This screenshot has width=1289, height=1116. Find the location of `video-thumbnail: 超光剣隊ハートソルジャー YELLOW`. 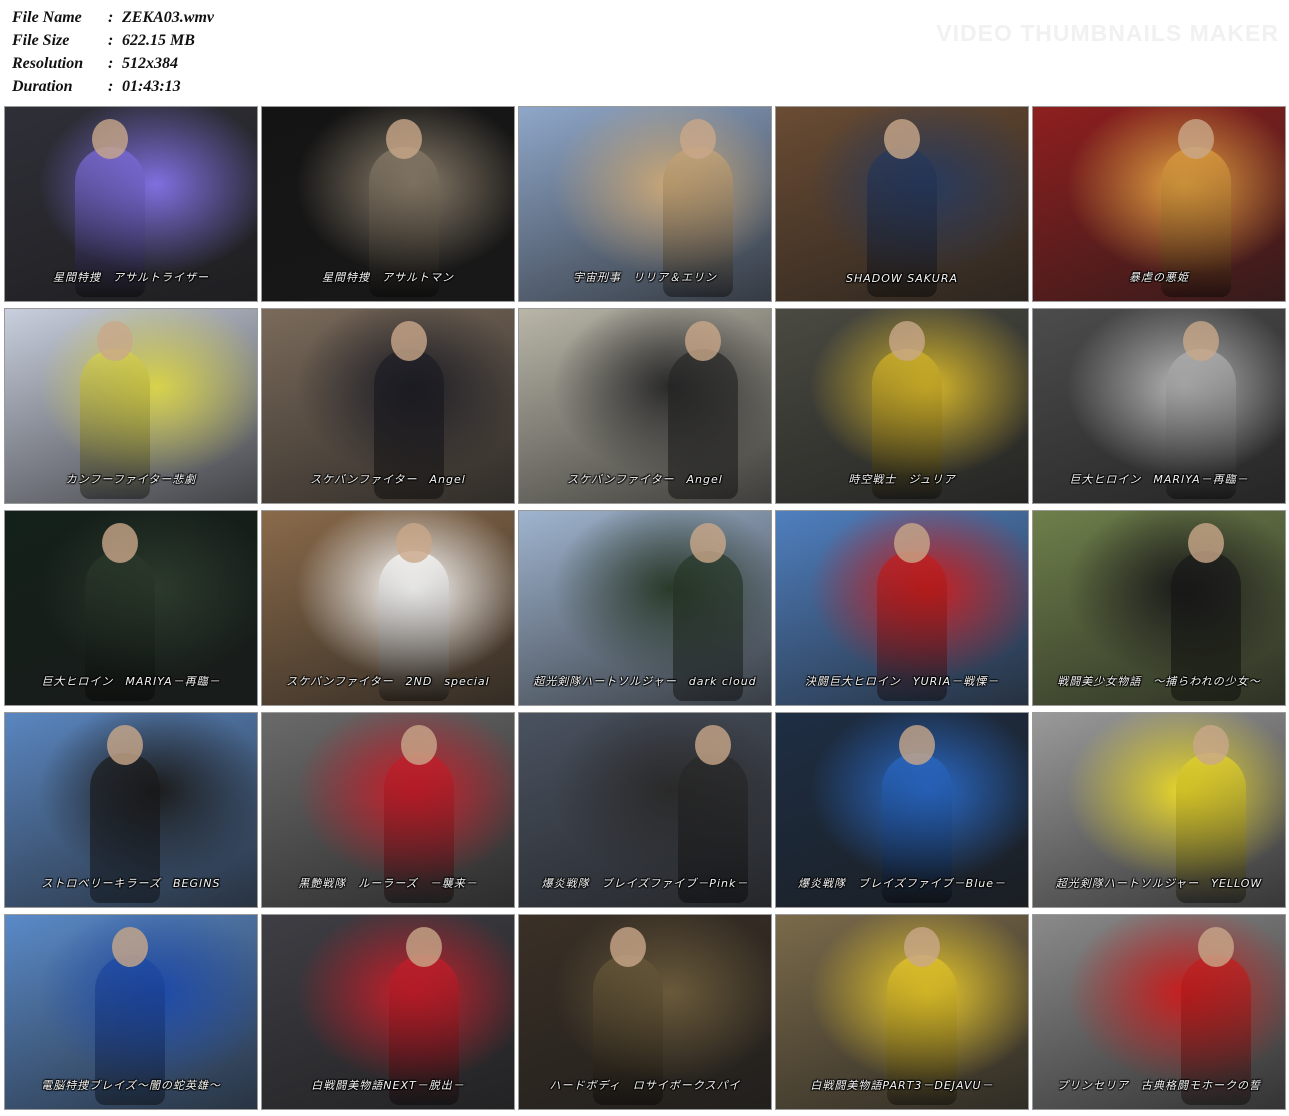

video-thumbnail: 超光剣隊ハートソルジャー YELLOW is located at coordinates (1159, 810).